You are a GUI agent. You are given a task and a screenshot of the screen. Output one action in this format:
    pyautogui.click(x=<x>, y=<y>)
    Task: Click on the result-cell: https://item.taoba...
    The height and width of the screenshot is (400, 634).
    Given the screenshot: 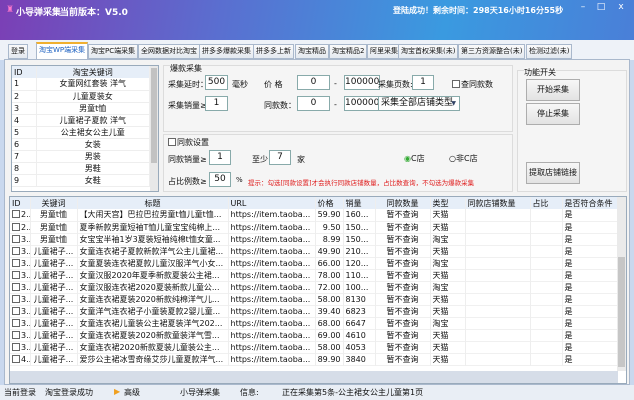 What is the action you would take?
    pyautogui.click(x=272, y=347)
    